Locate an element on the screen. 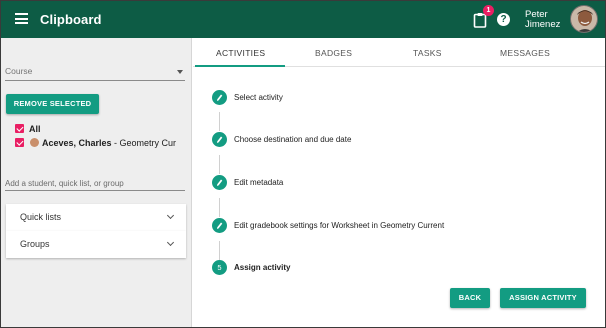  tab-activities: ACTIVITIES is located at coordinates (240, 53).